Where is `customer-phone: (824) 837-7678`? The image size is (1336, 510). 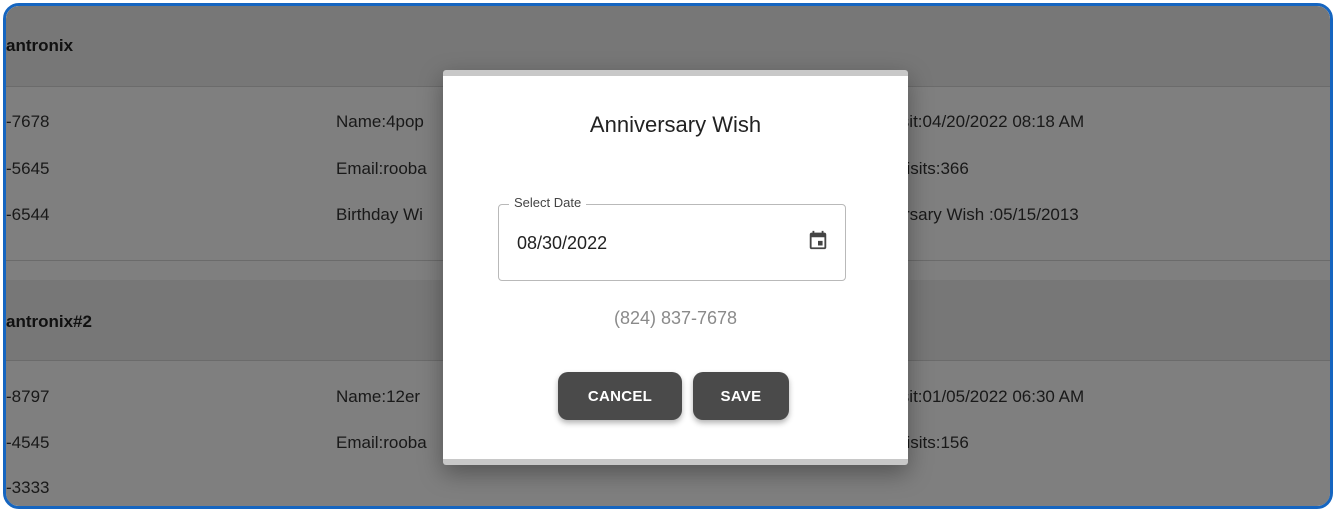 customer-phone: (824) 837-7678 is located at coordinates (675, 318).